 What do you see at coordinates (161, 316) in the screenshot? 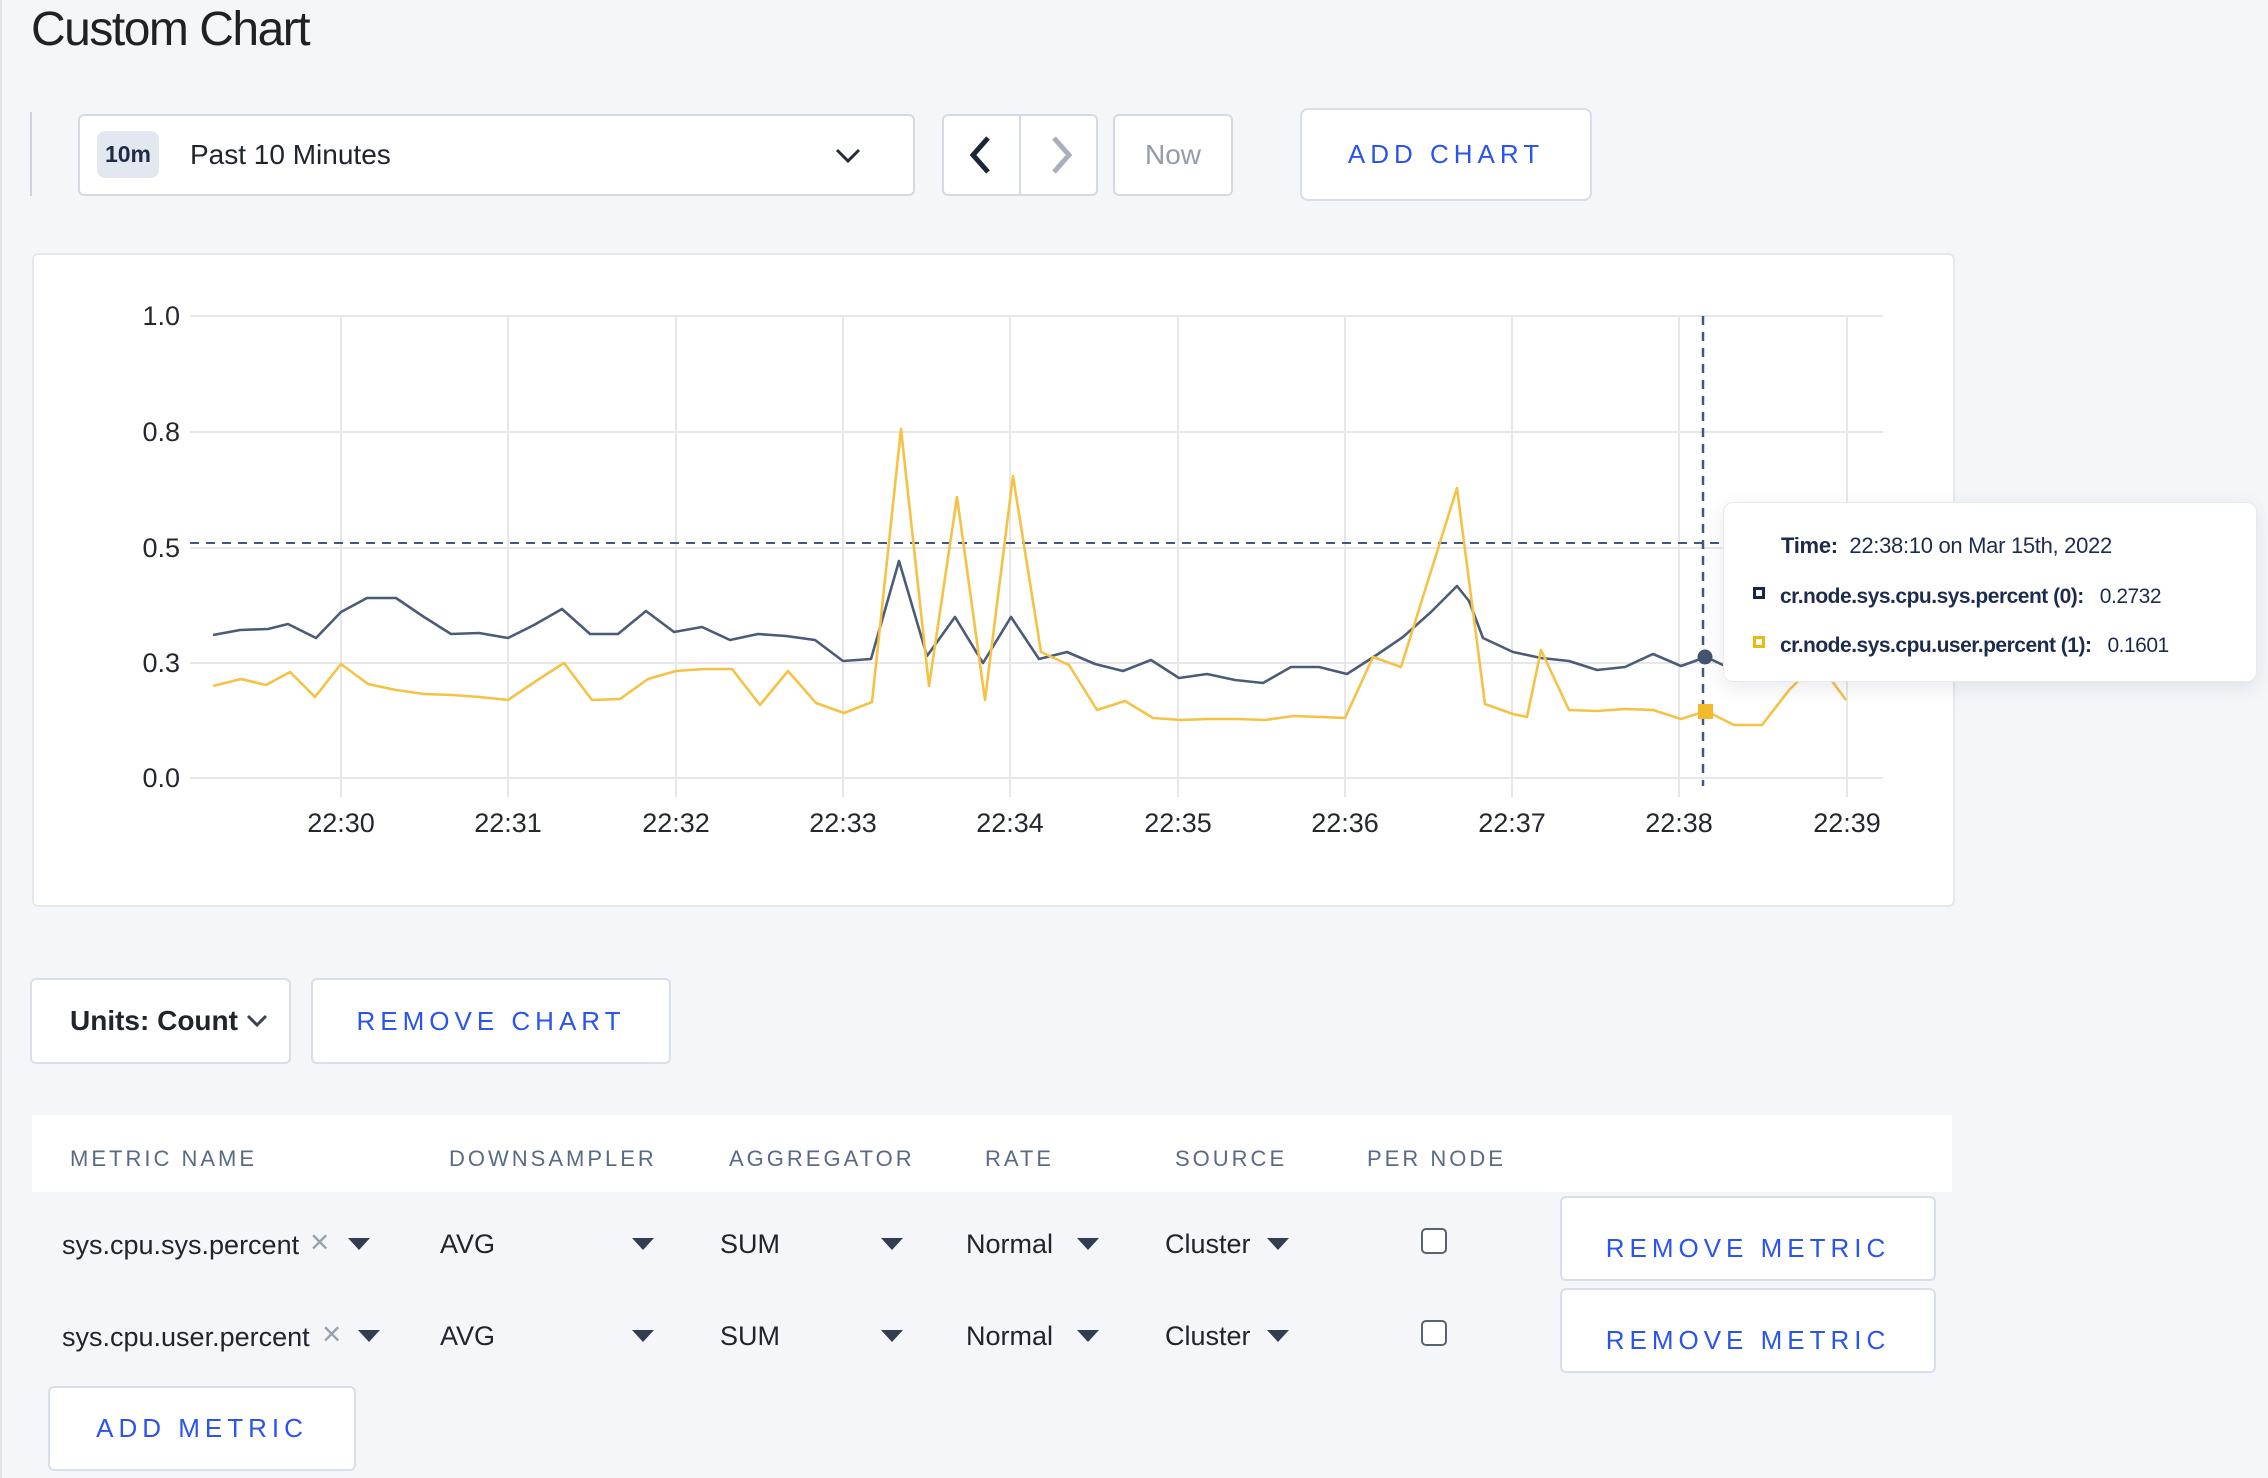
I see `svg-text: 1.0` at bounding box center [161, 316].